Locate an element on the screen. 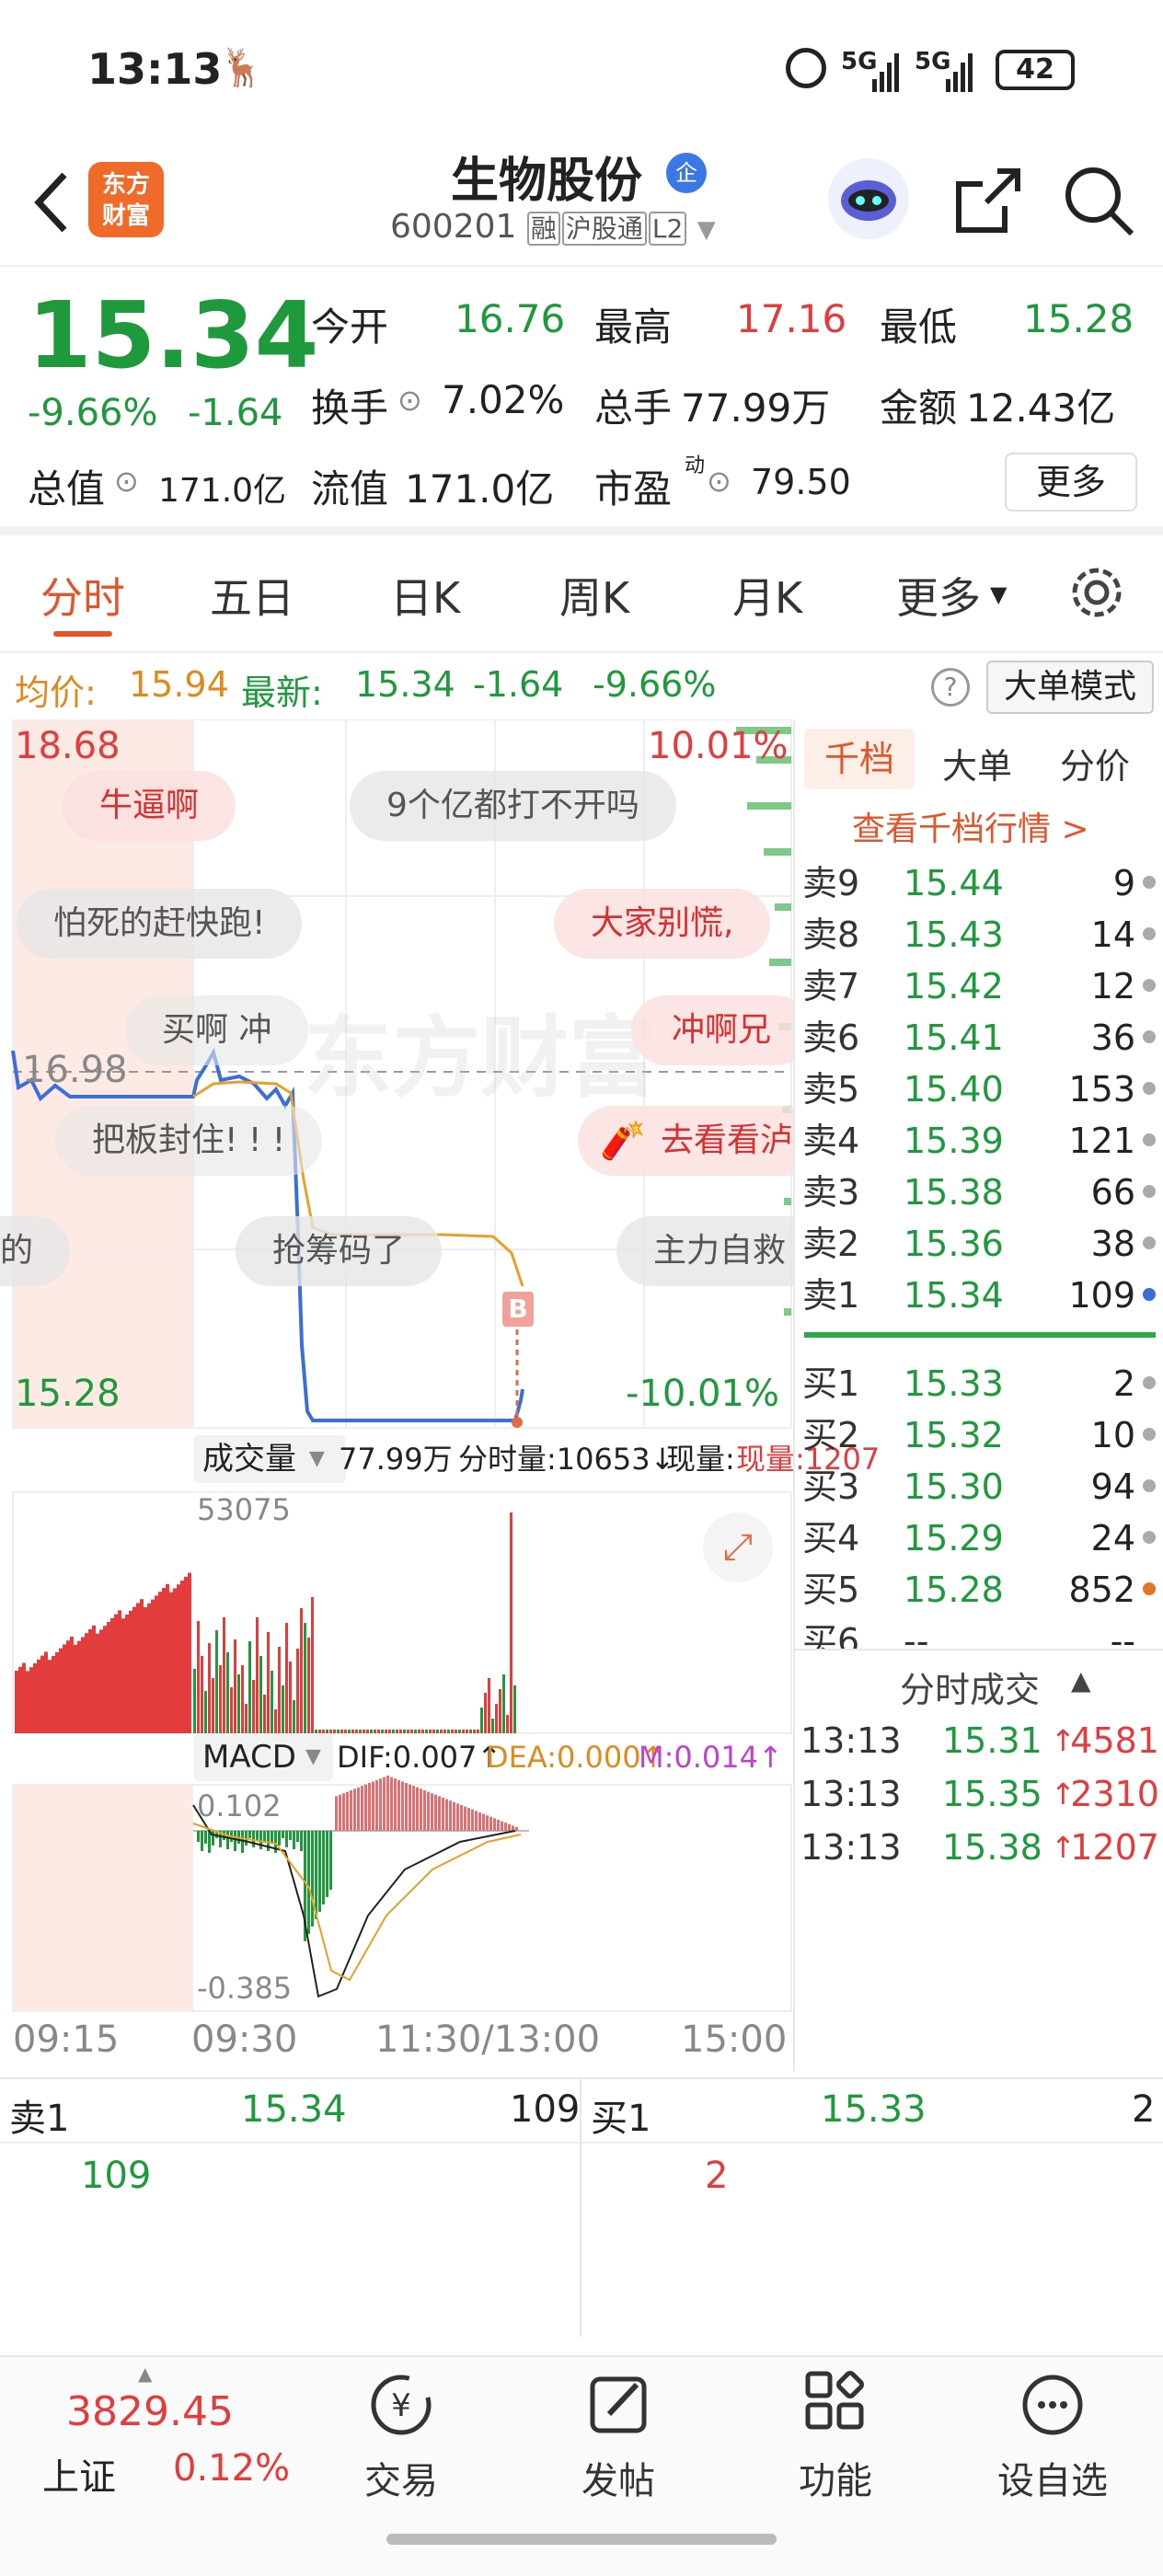 This screenshot has width=1163, height=2576. index-value: 3829.45 is located at coordinates (150, 2411).